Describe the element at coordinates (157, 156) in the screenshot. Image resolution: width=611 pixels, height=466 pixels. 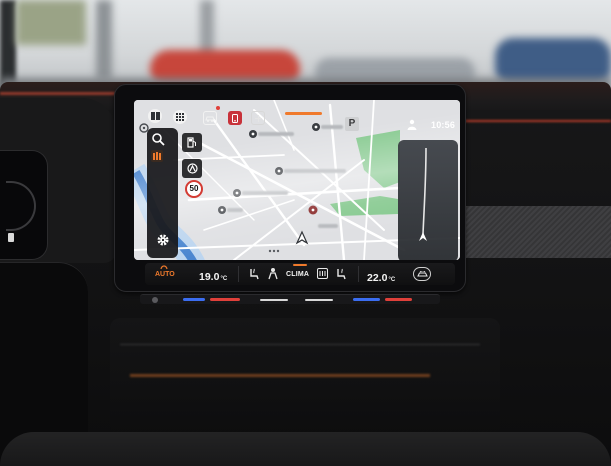
I see `map-layers-icon` at that location.